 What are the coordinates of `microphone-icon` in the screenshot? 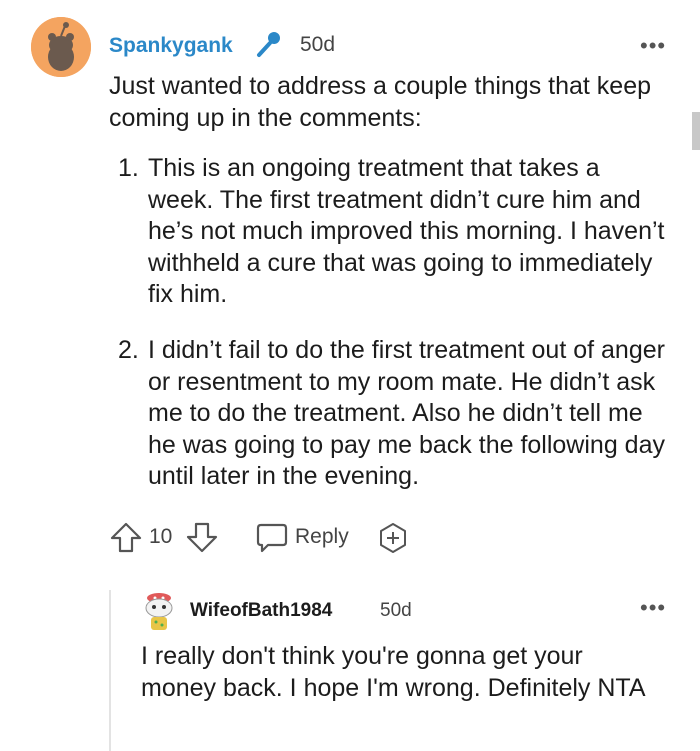 It's located at (269, 44).